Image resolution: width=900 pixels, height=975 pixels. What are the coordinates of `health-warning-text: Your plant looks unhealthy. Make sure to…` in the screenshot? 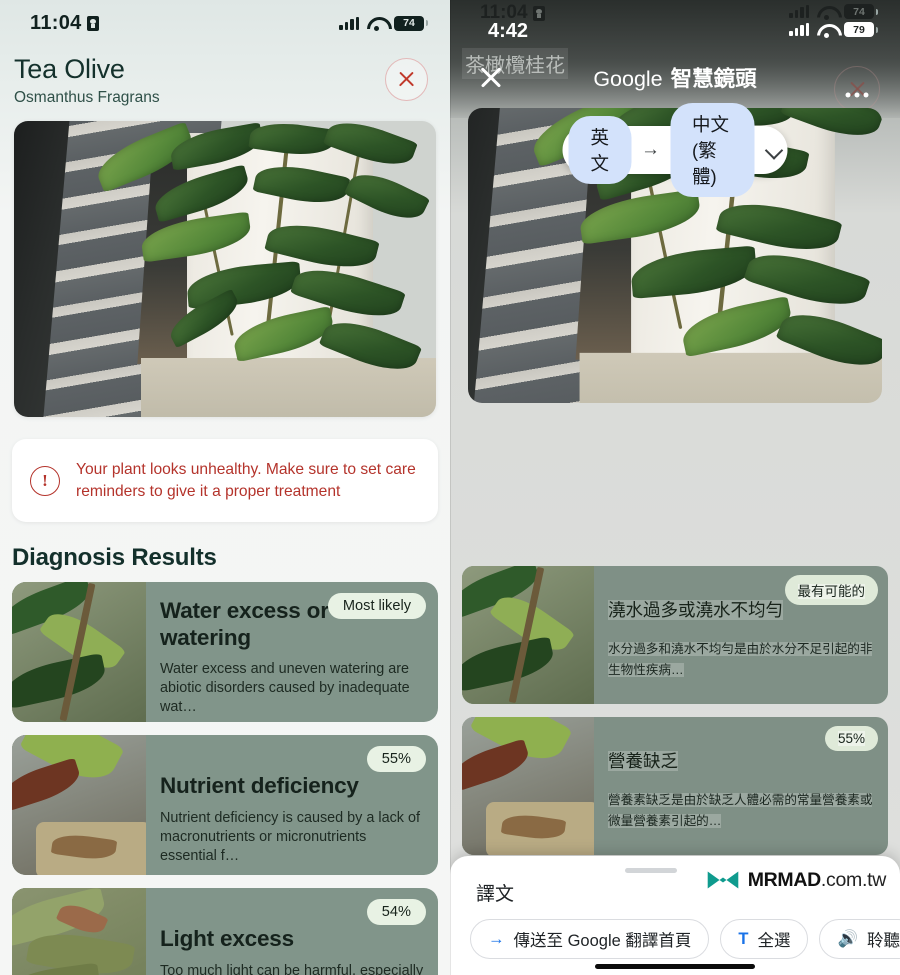 It's located at (246, 480).